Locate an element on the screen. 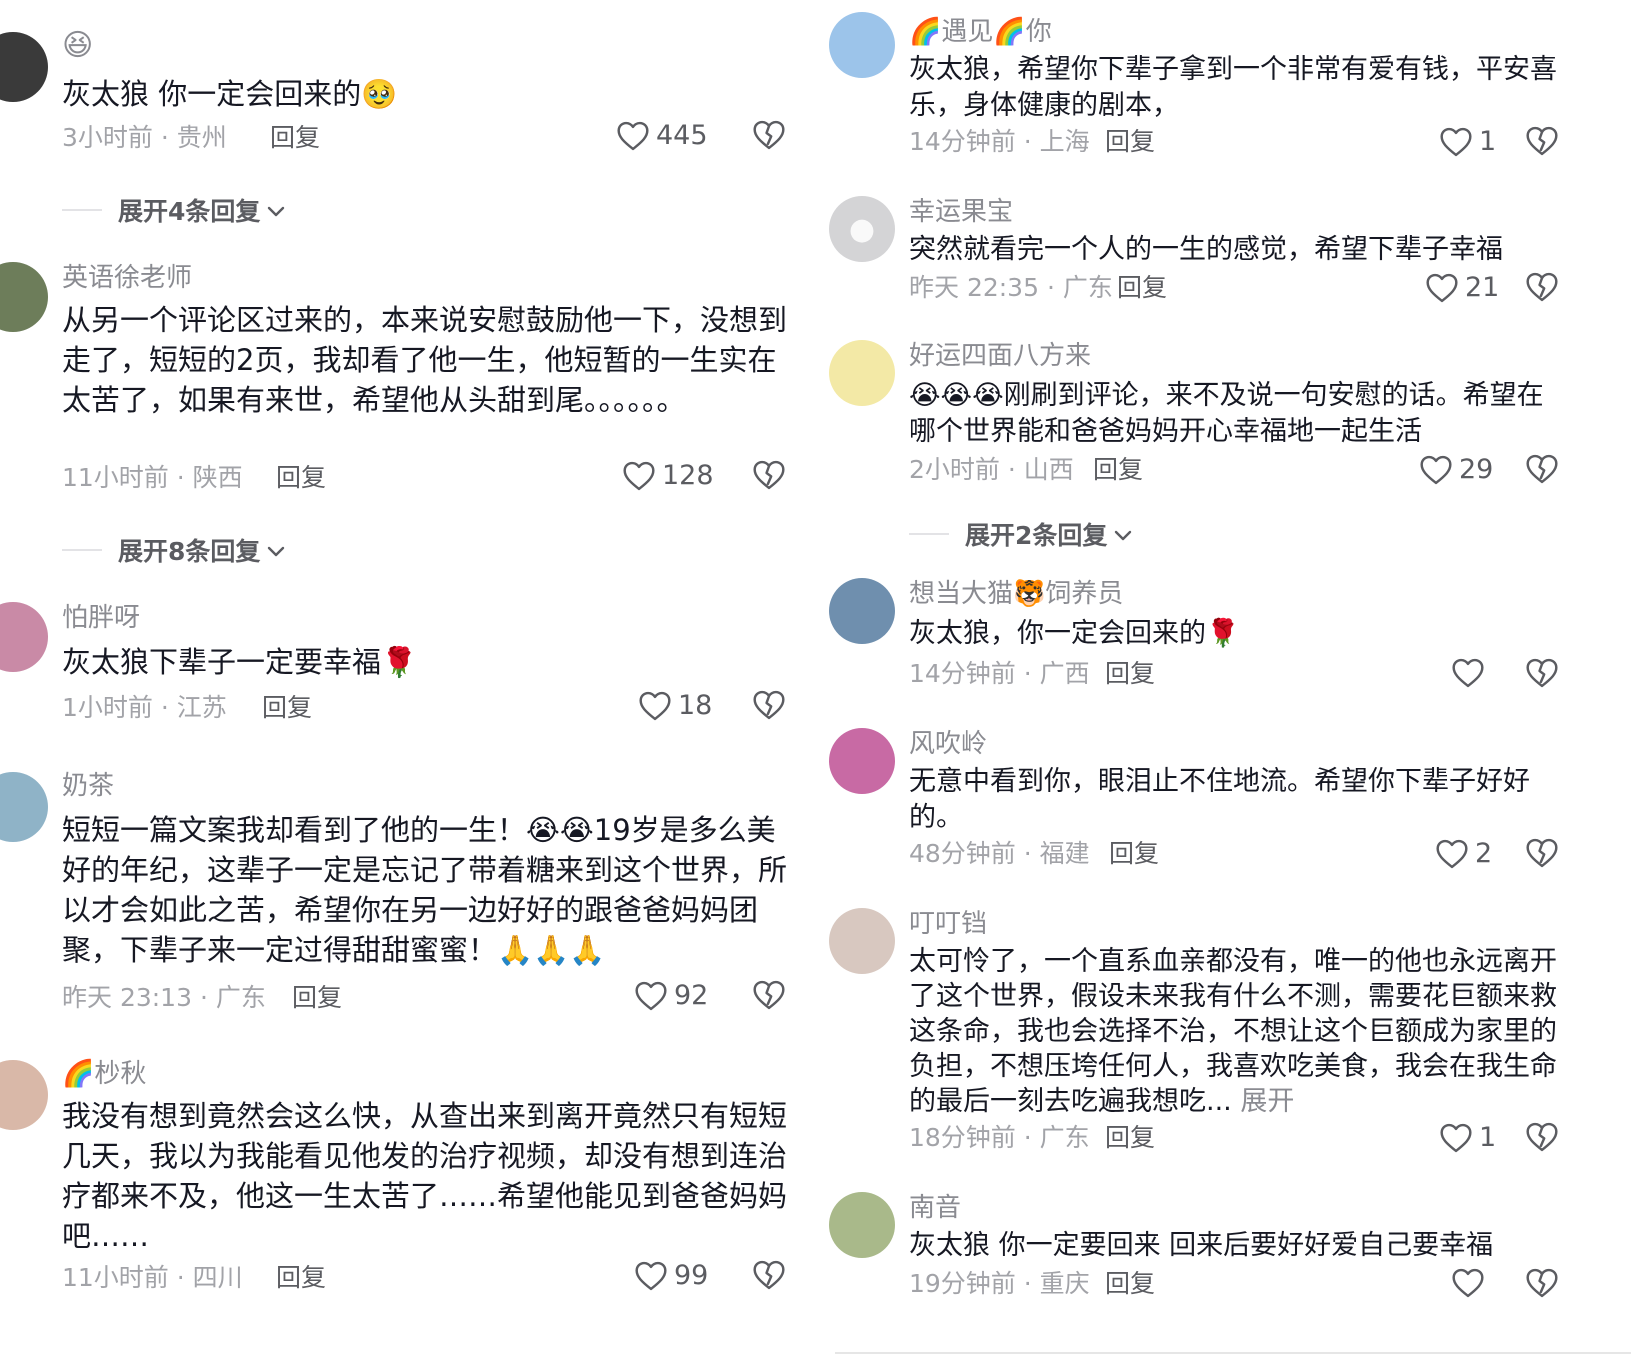  expand-replies-button: 展开8条回复 is located at coordinates (174, 550).